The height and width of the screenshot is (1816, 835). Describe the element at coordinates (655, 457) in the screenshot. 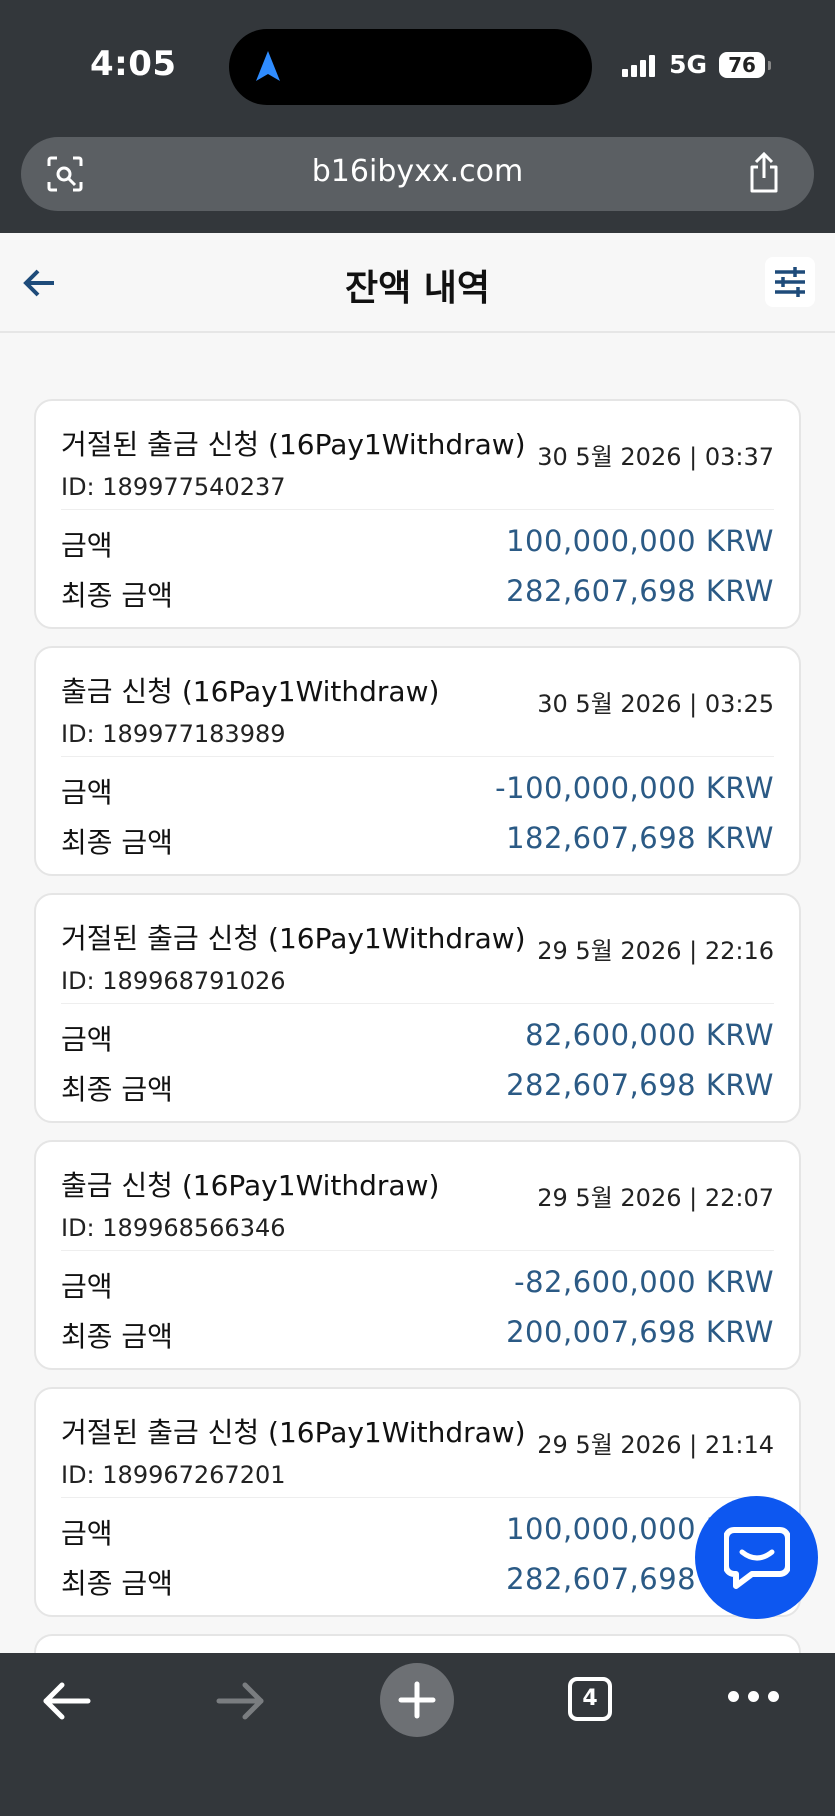

I see `transaction-date: 30 5월 2026 | 03:37` at that location.